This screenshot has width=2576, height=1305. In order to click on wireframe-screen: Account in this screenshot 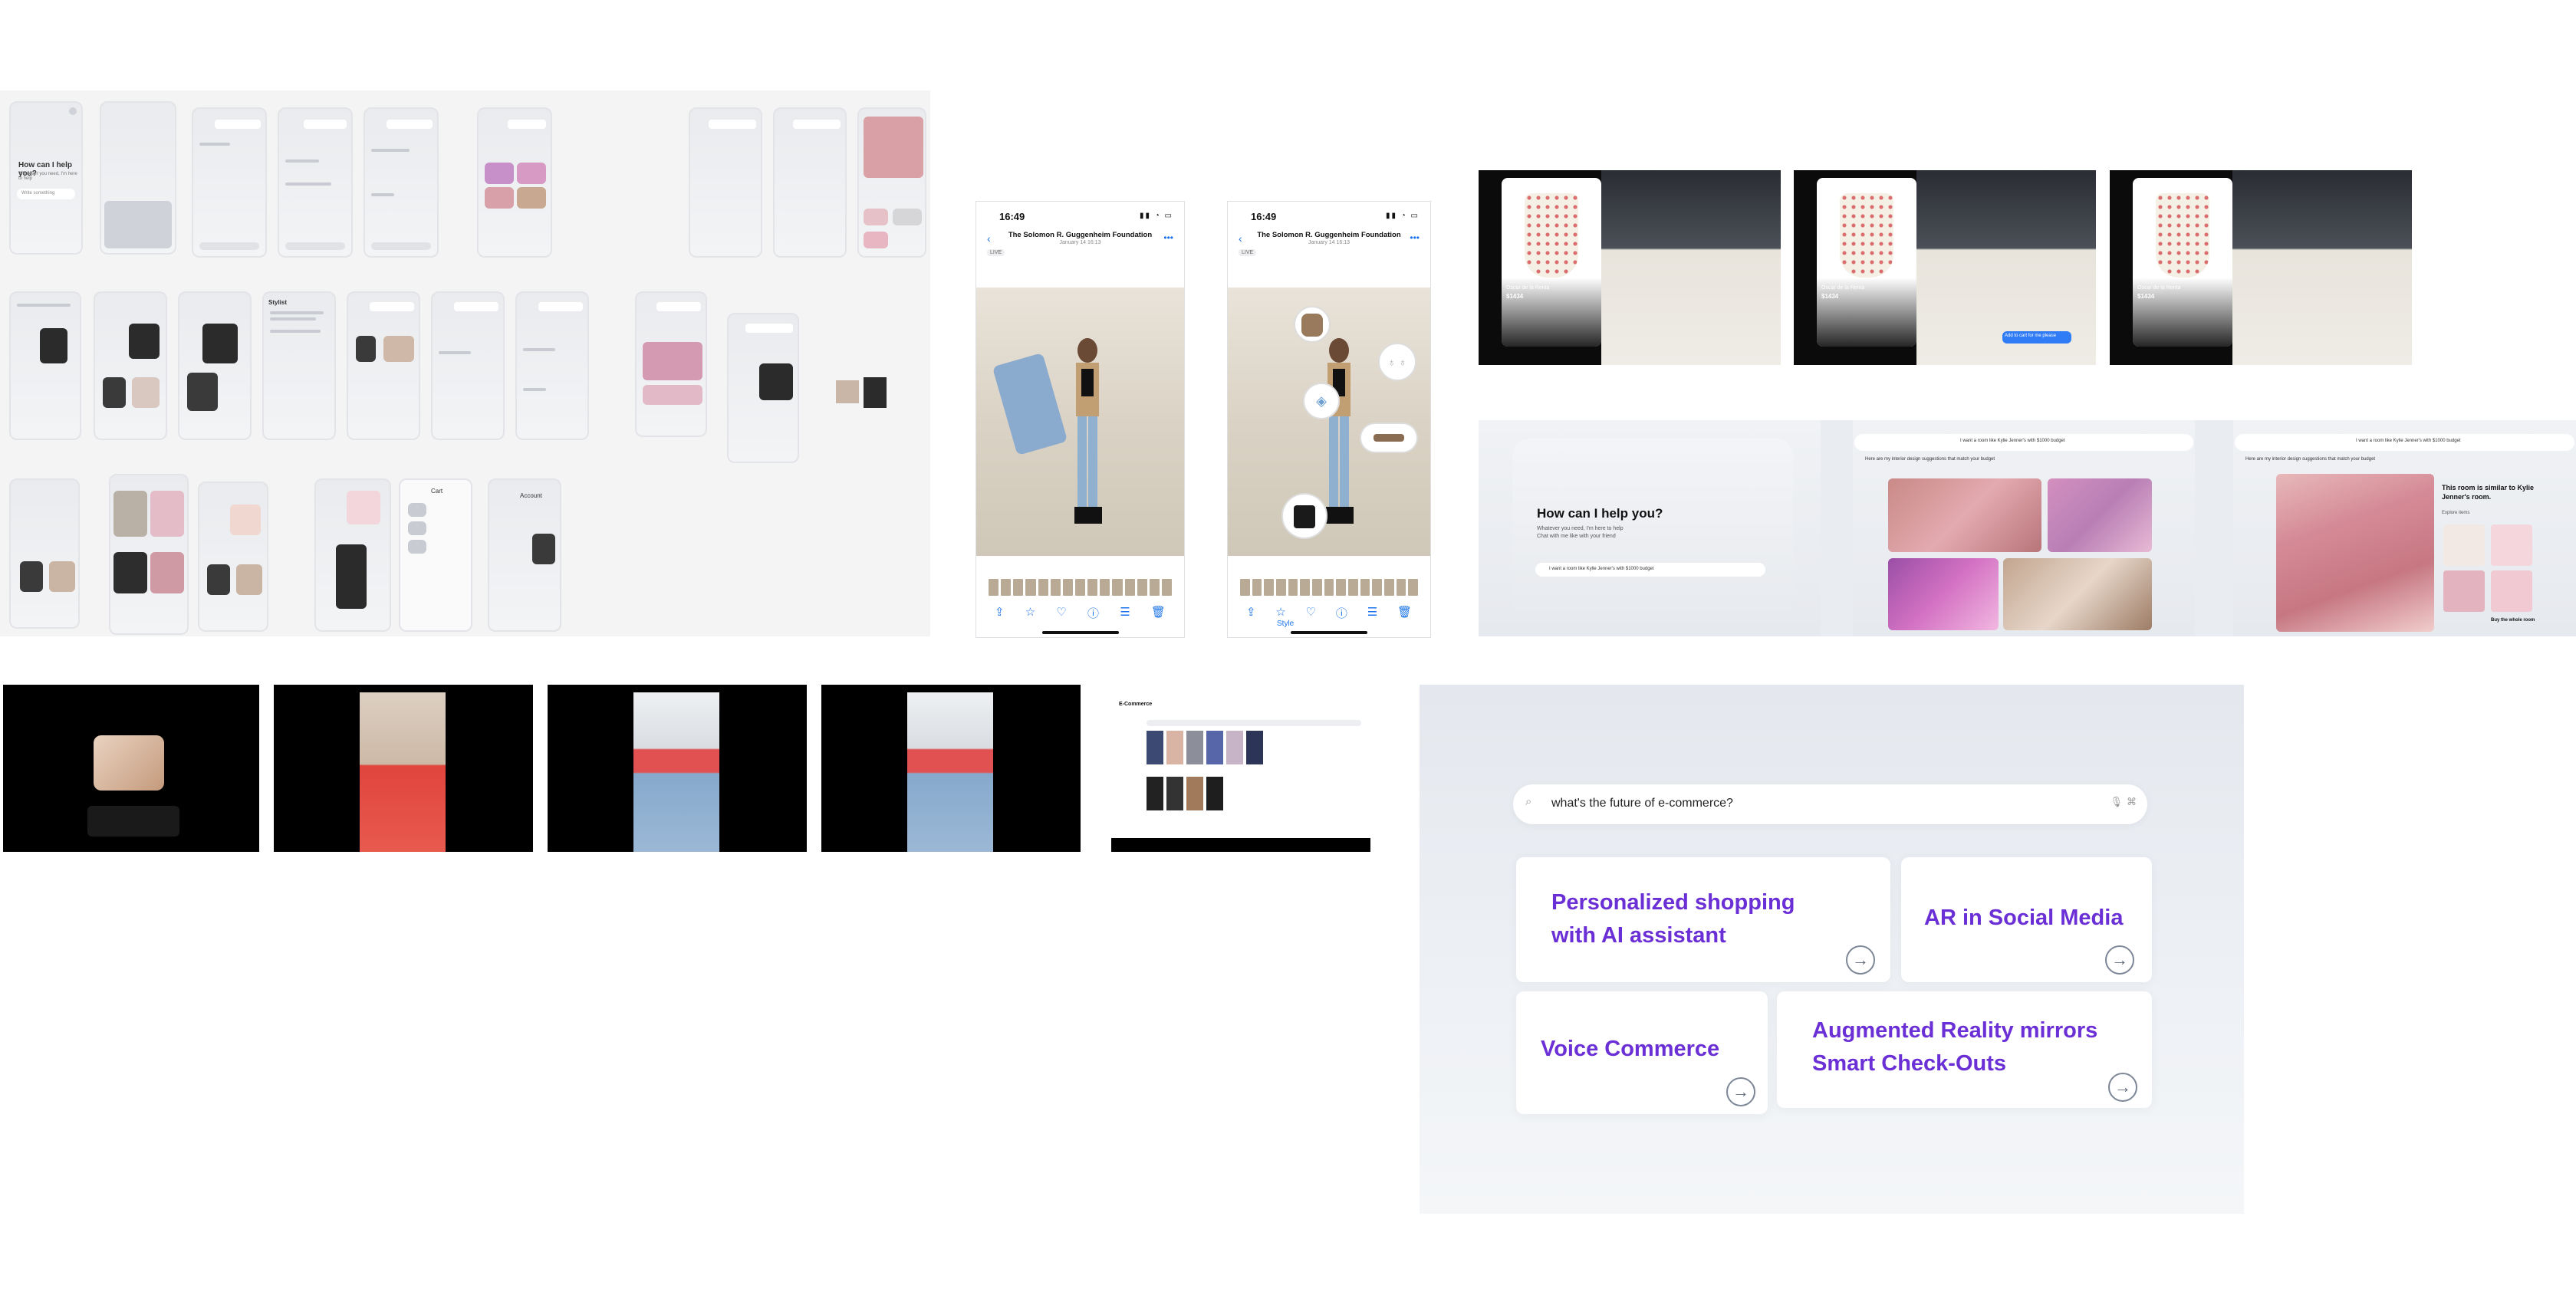, I will do `click(524, 555)`.